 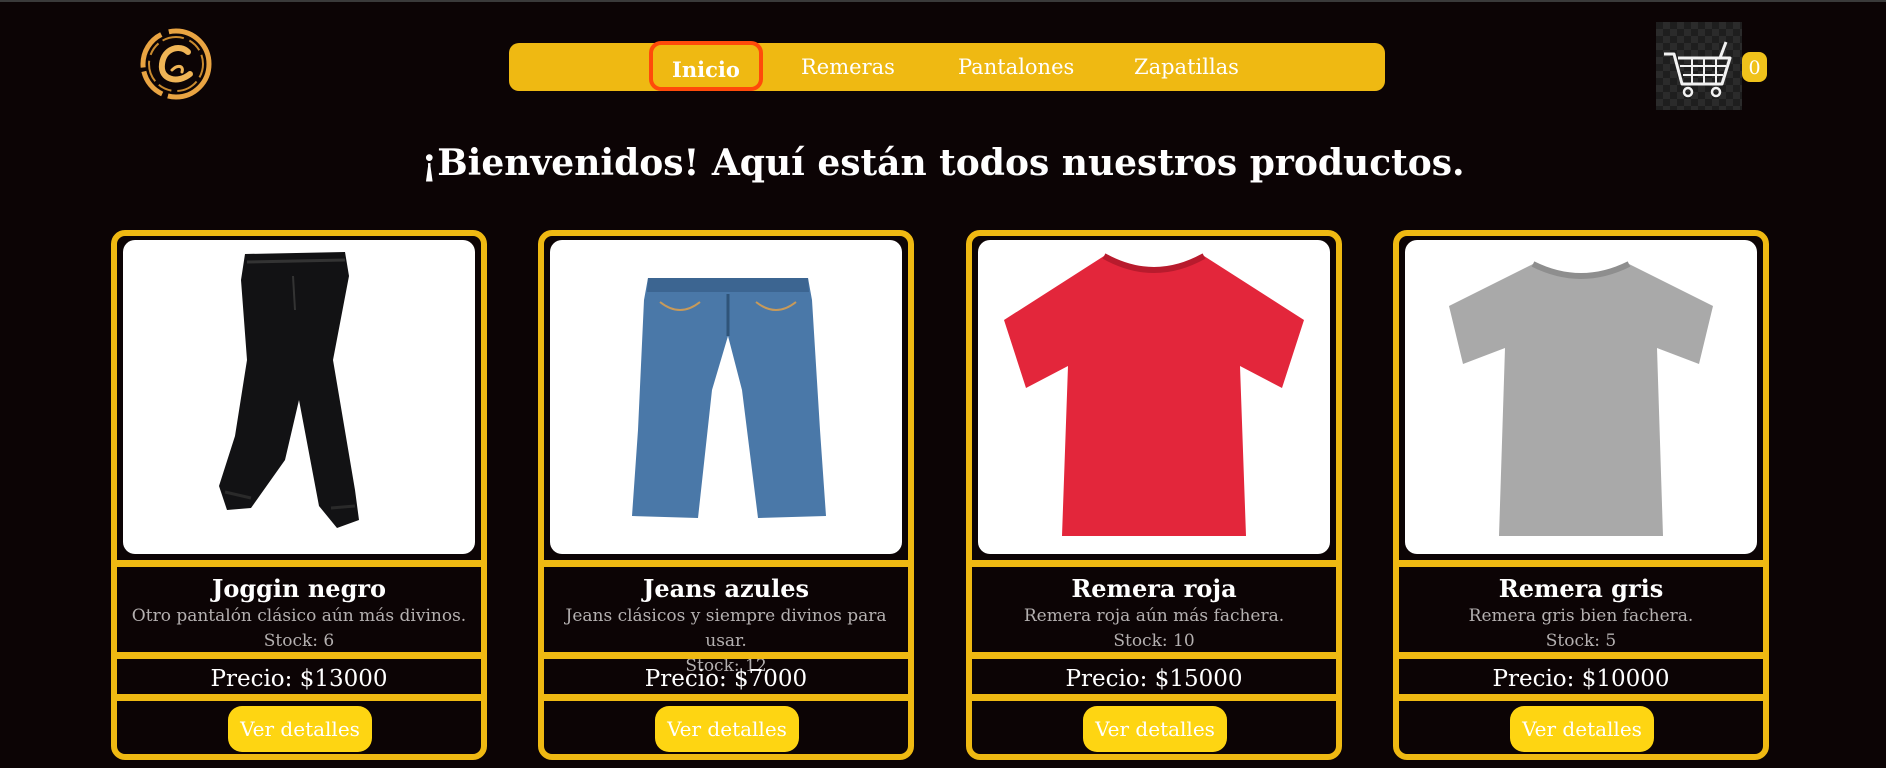 I want to click on blue-jeans-image, so click(x=729, y=398).